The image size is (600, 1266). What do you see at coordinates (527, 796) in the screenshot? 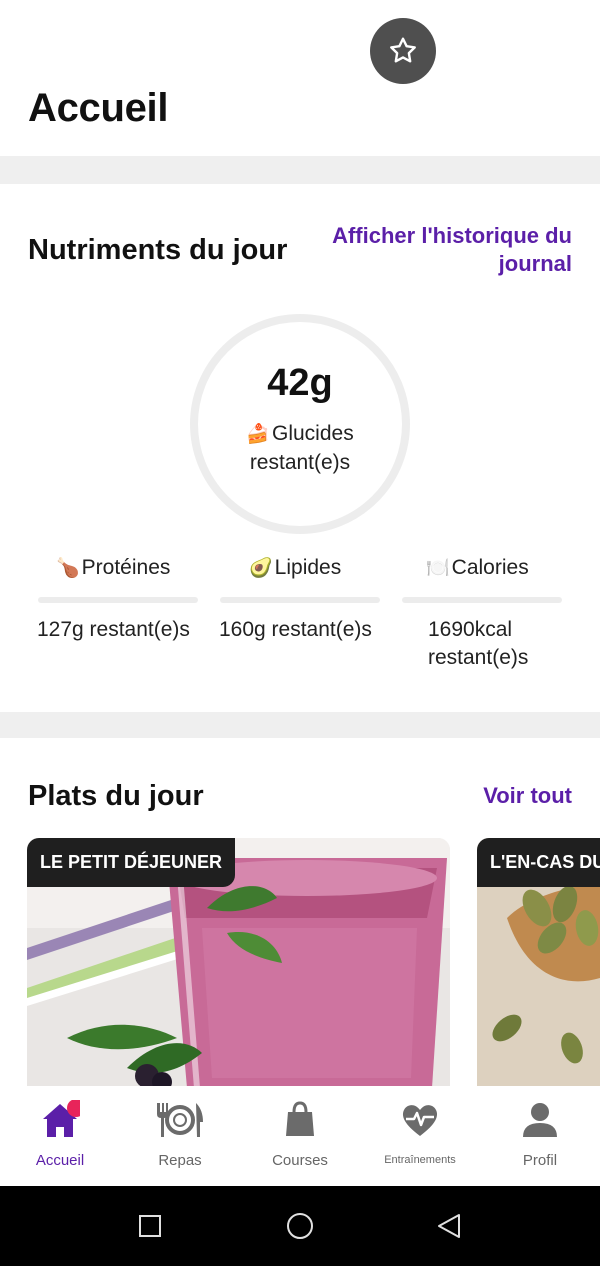
I see `see-all-link: Voir tout` at bounding box center [527, 796].